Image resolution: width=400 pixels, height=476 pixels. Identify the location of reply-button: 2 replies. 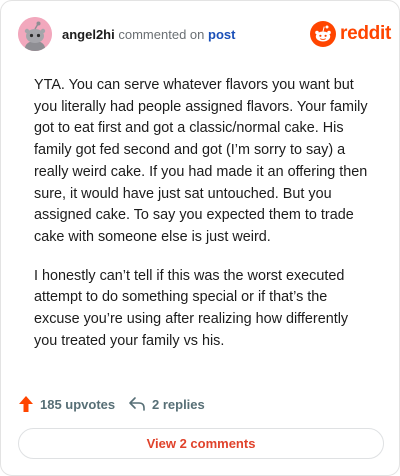
(166, 404).